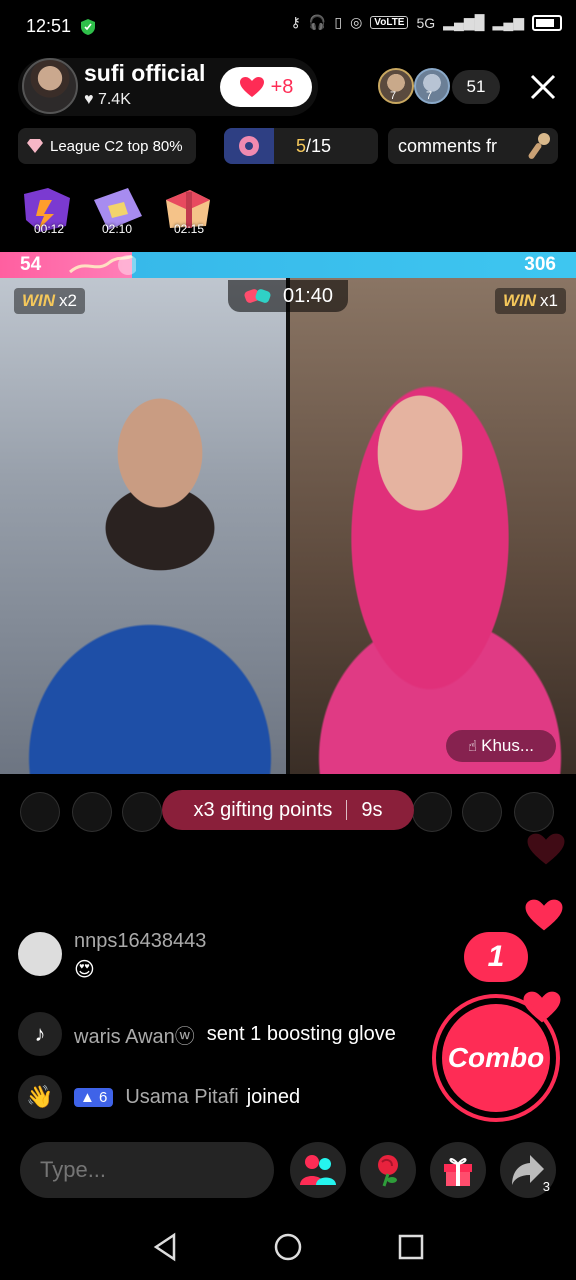  Describe the element at coordinates (543, 87) in the screenshot. I see `close-icon` at that location.